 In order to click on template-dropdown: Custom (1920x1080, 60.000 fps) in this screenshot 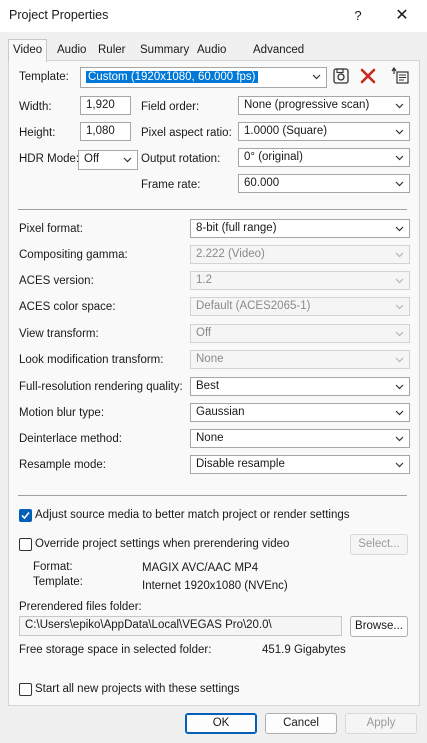, I will do `click(203, 77)`.